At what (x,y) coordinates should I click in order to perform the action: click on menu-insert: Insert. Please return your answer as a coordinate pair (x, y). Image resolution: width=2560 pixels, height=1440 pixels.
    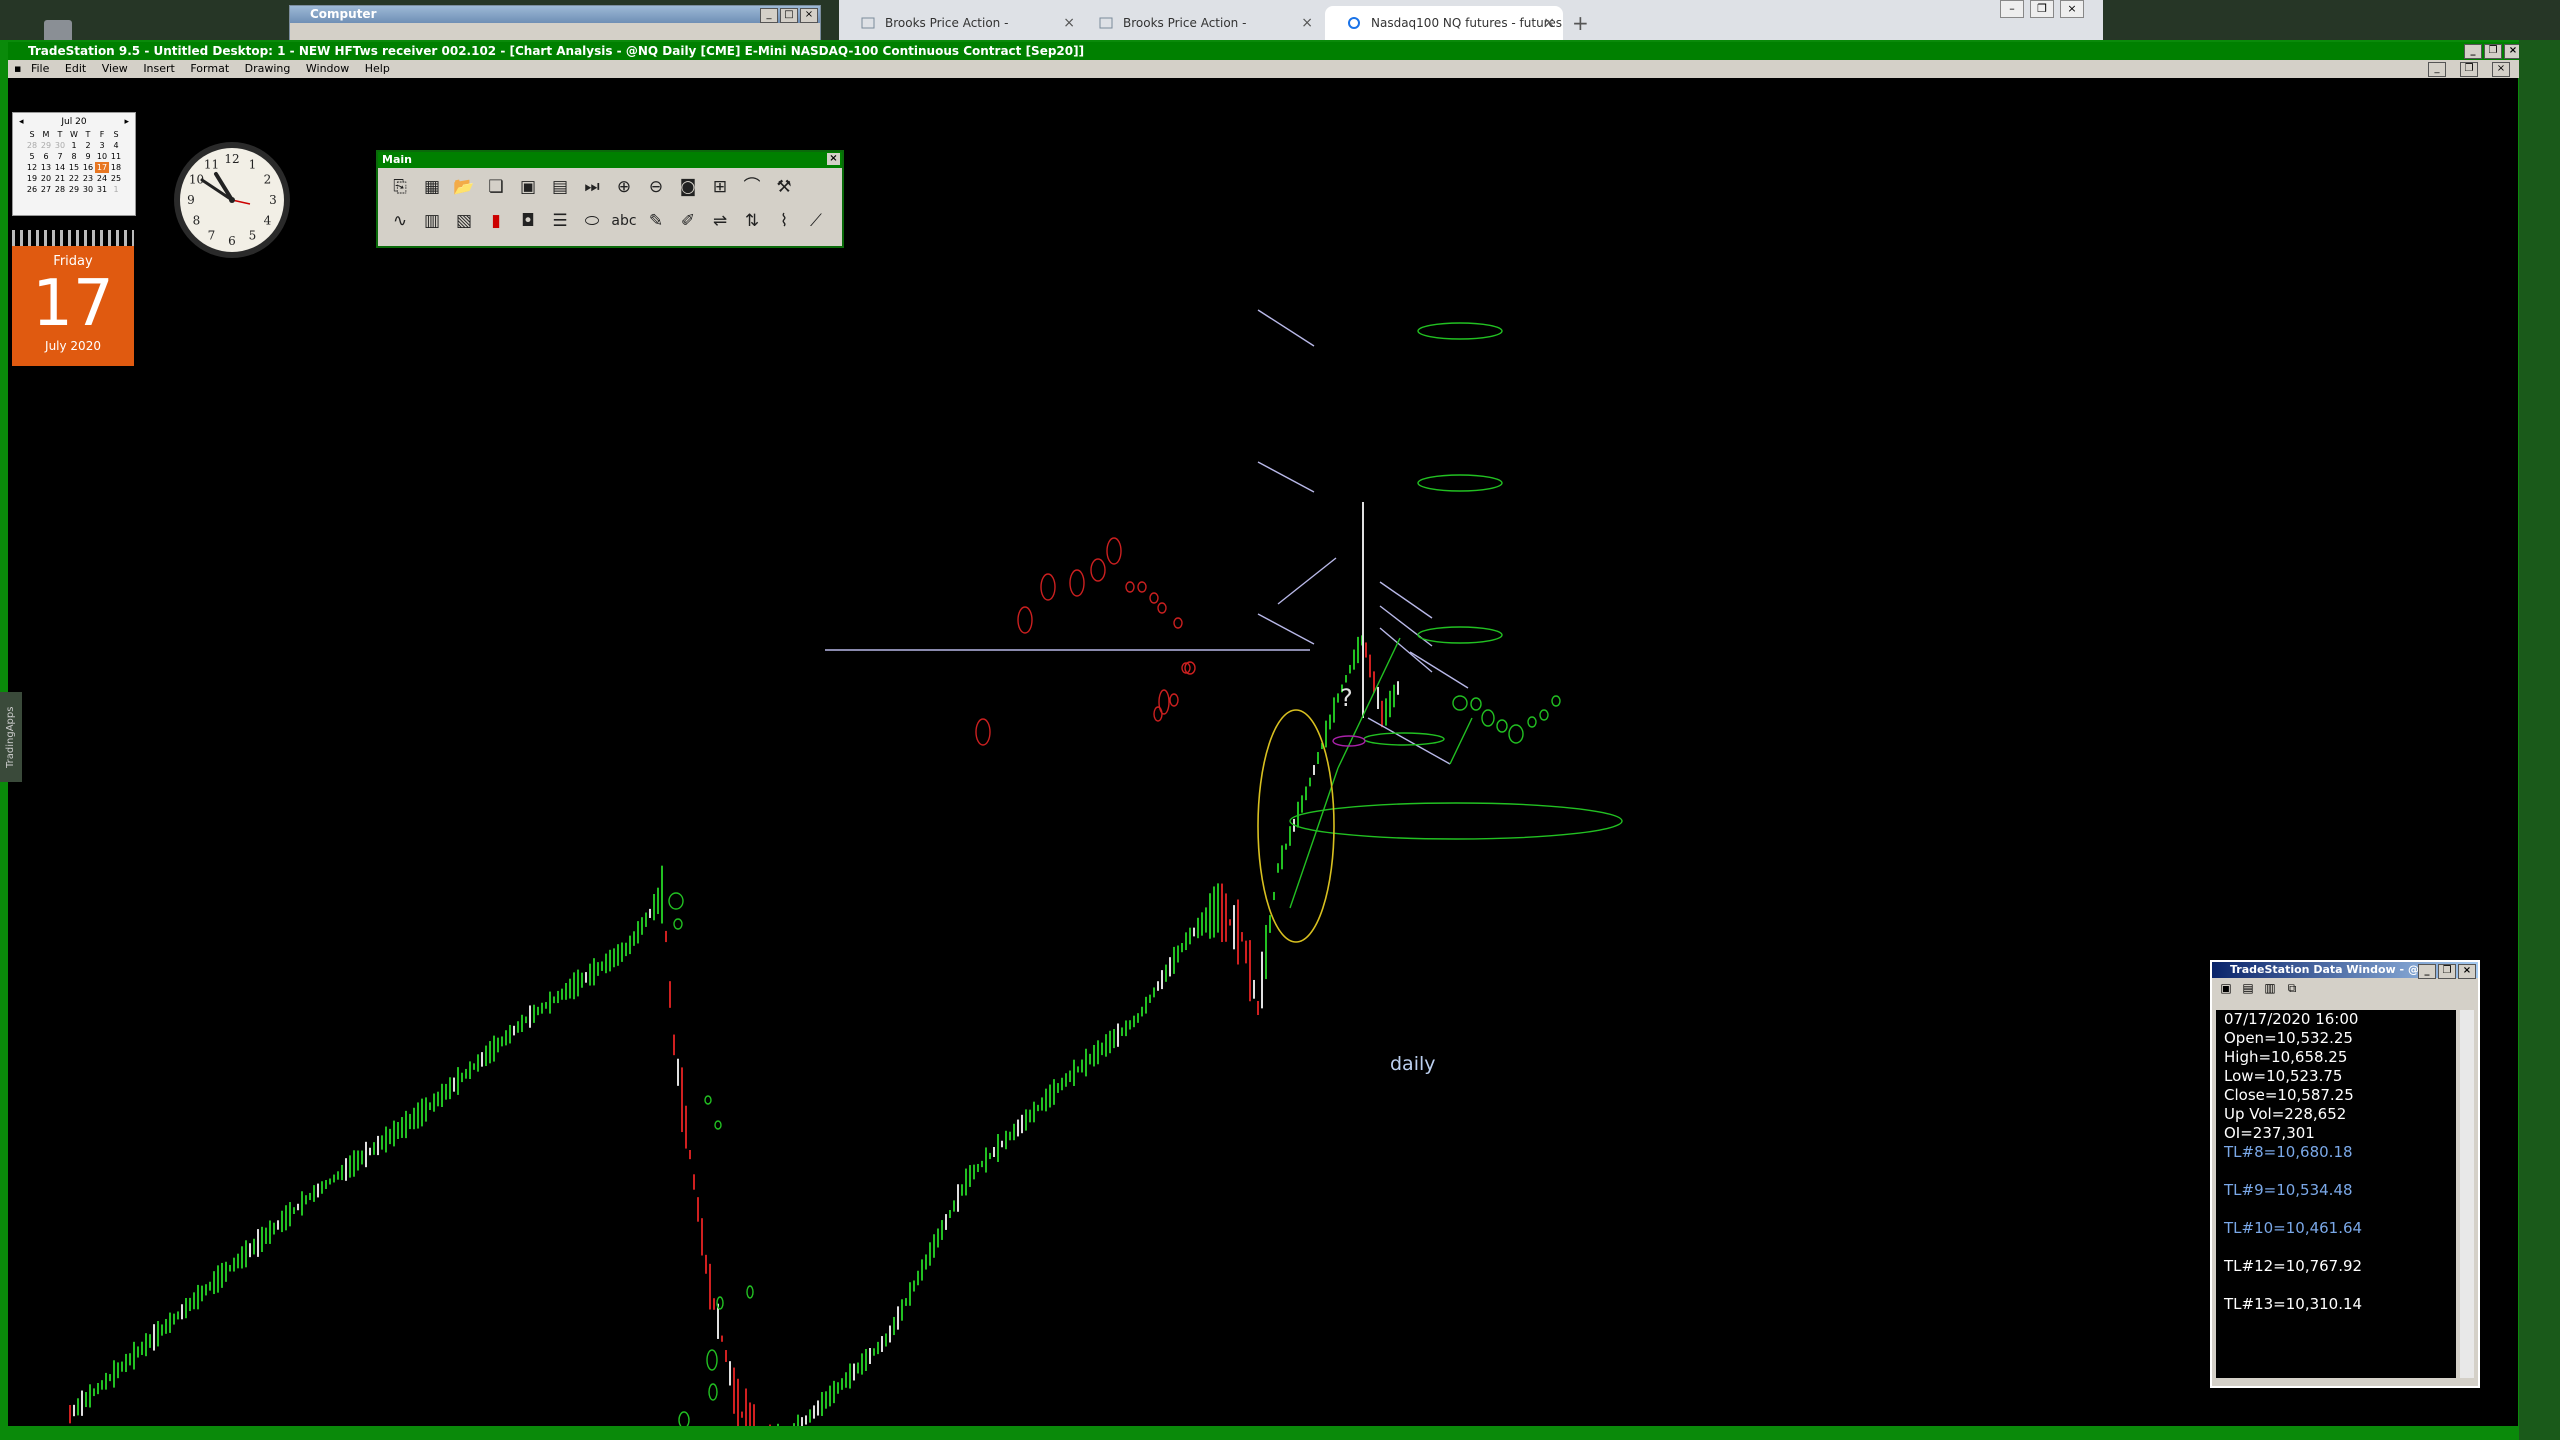
    Looking at the image, I should click on (159, 68).